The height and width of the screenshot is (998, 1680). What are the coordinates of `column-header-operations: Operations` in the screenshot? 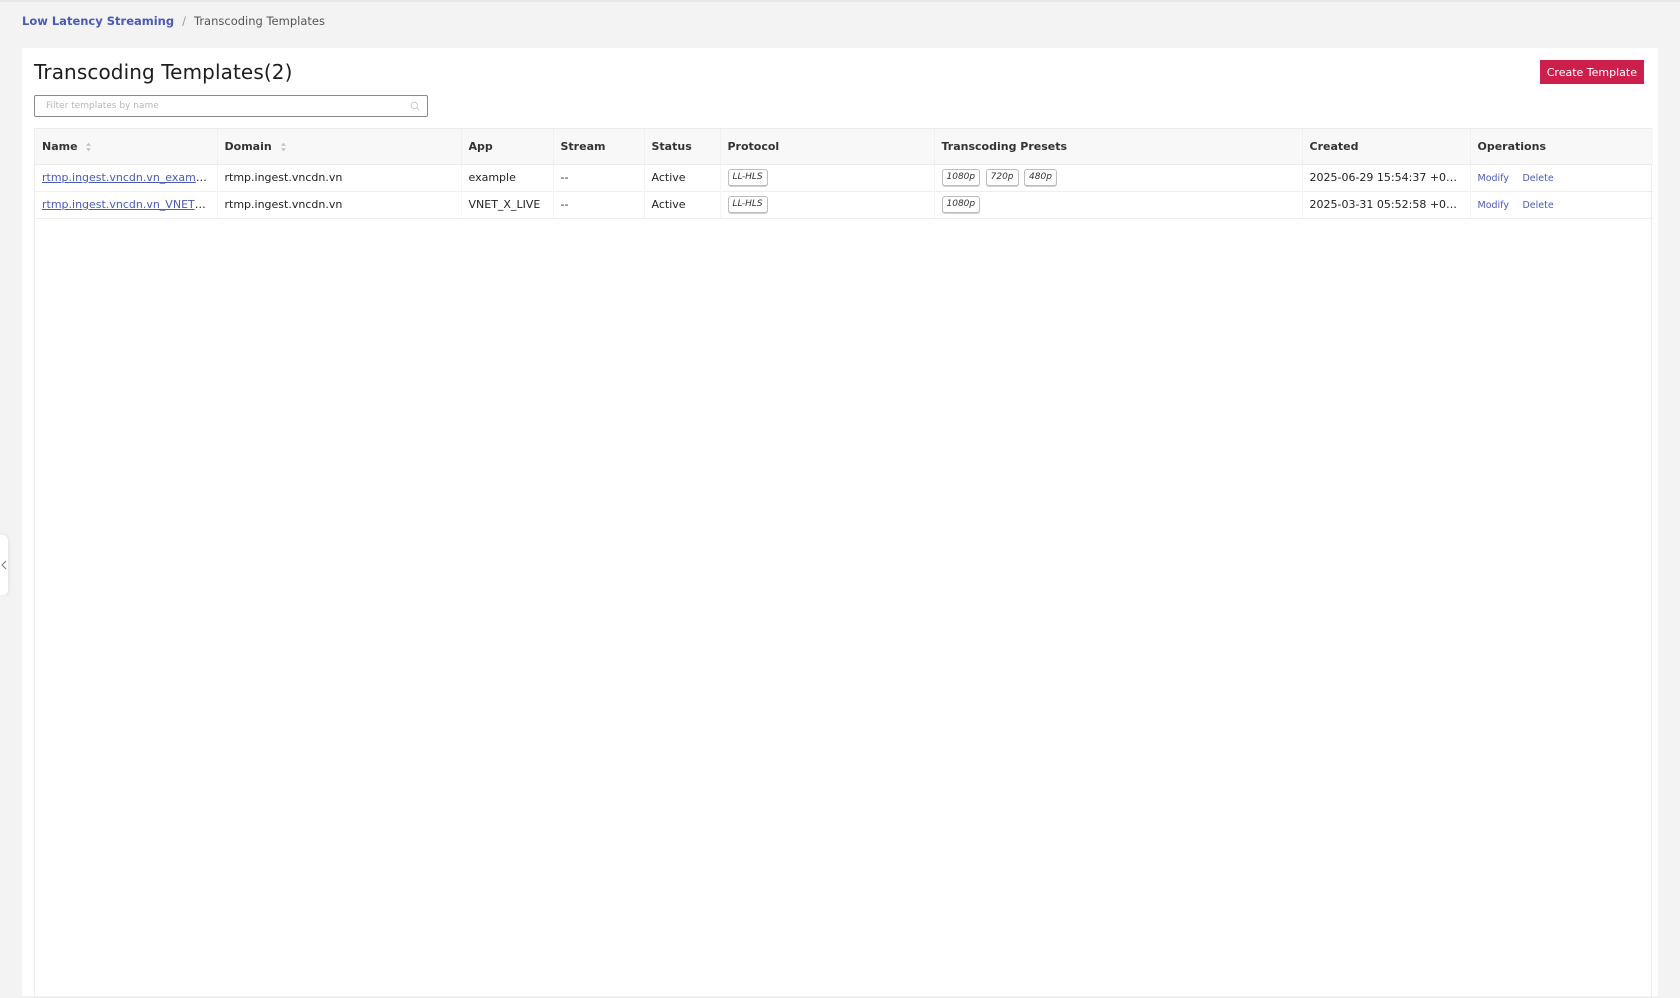 It's located at (1561, 147).